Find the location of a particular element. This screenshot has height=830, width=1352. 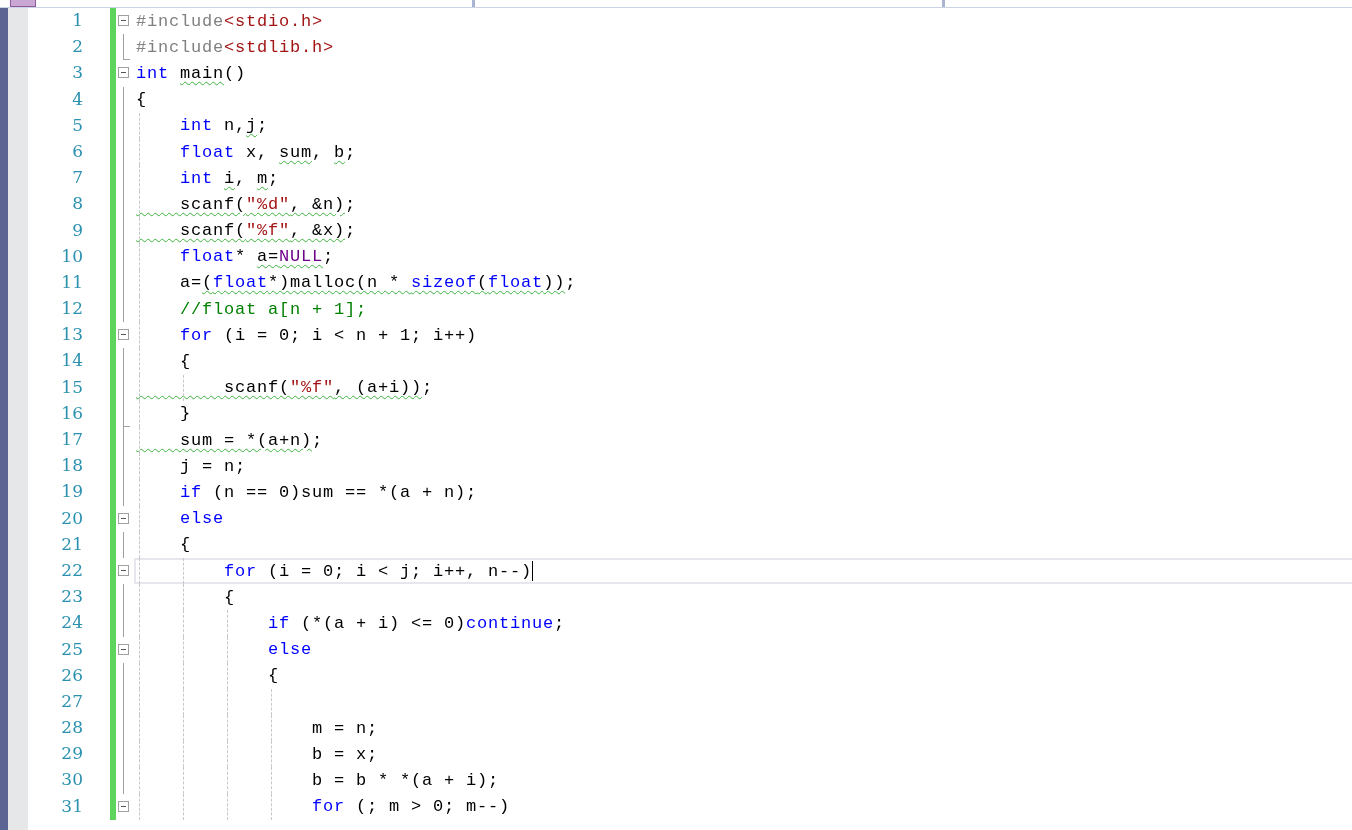

code-token: () is located at coordinates (235, 73).